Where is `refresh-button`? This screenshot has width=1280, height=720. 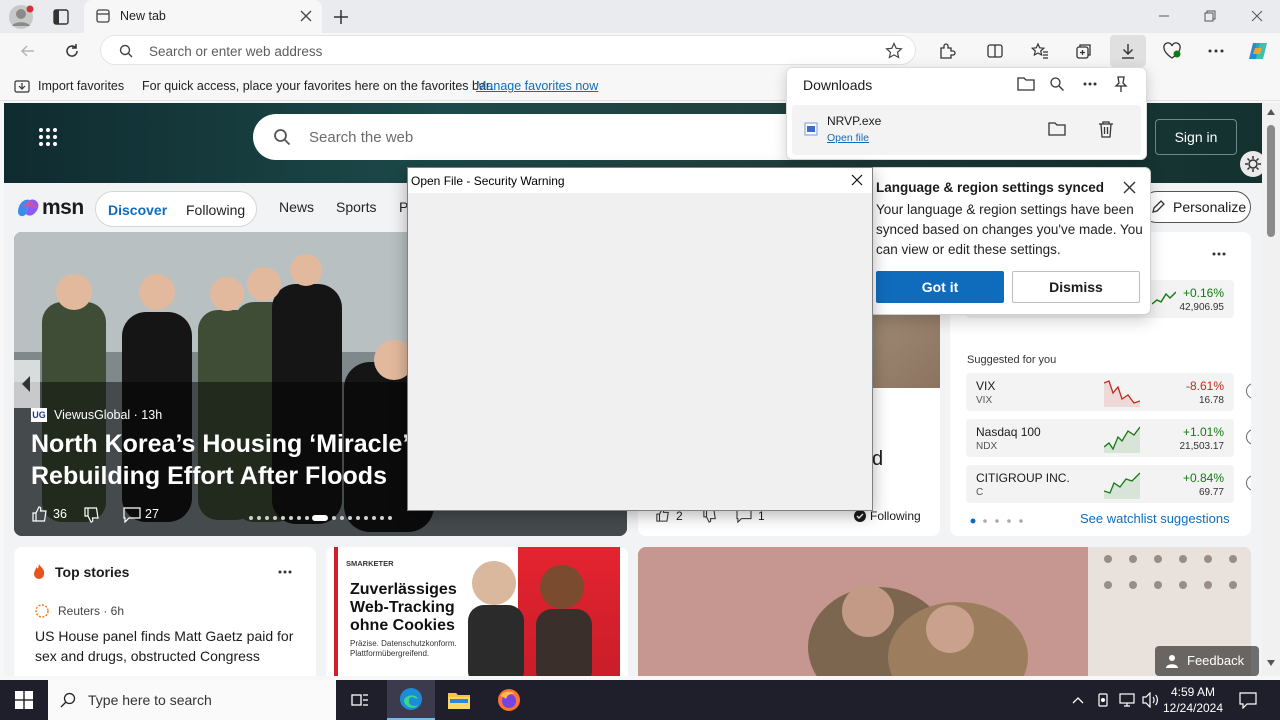
refresh-button is located at coordinates (72, 51).